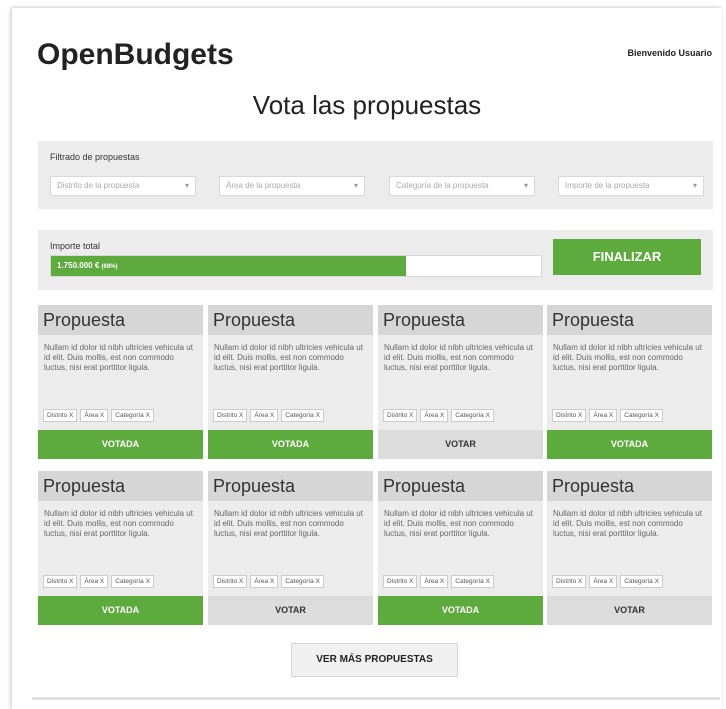  I want to click on area-filter-select: Área de la propuesta ▾, so click(292, 186).